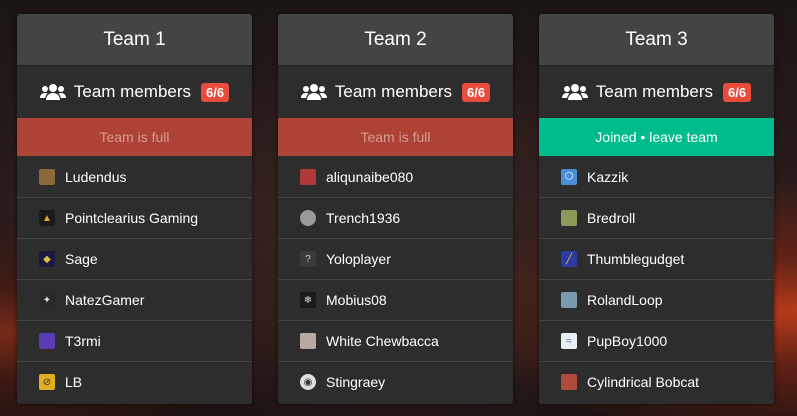  Describe the element at coordinates (370, 176) in the screenshot. I see `member-name: aliqunaibe080` at that location.